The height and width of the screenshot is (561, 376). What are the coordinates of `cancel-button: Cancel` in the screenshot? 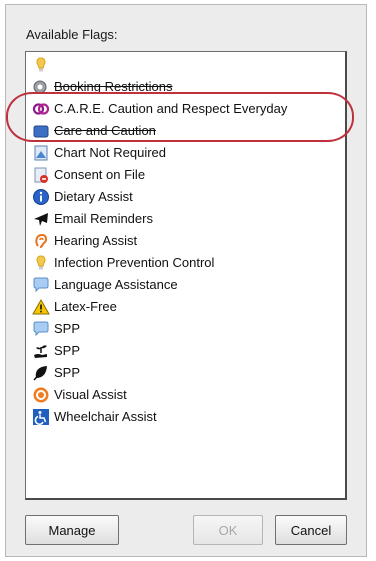 It's located at (311, 530).